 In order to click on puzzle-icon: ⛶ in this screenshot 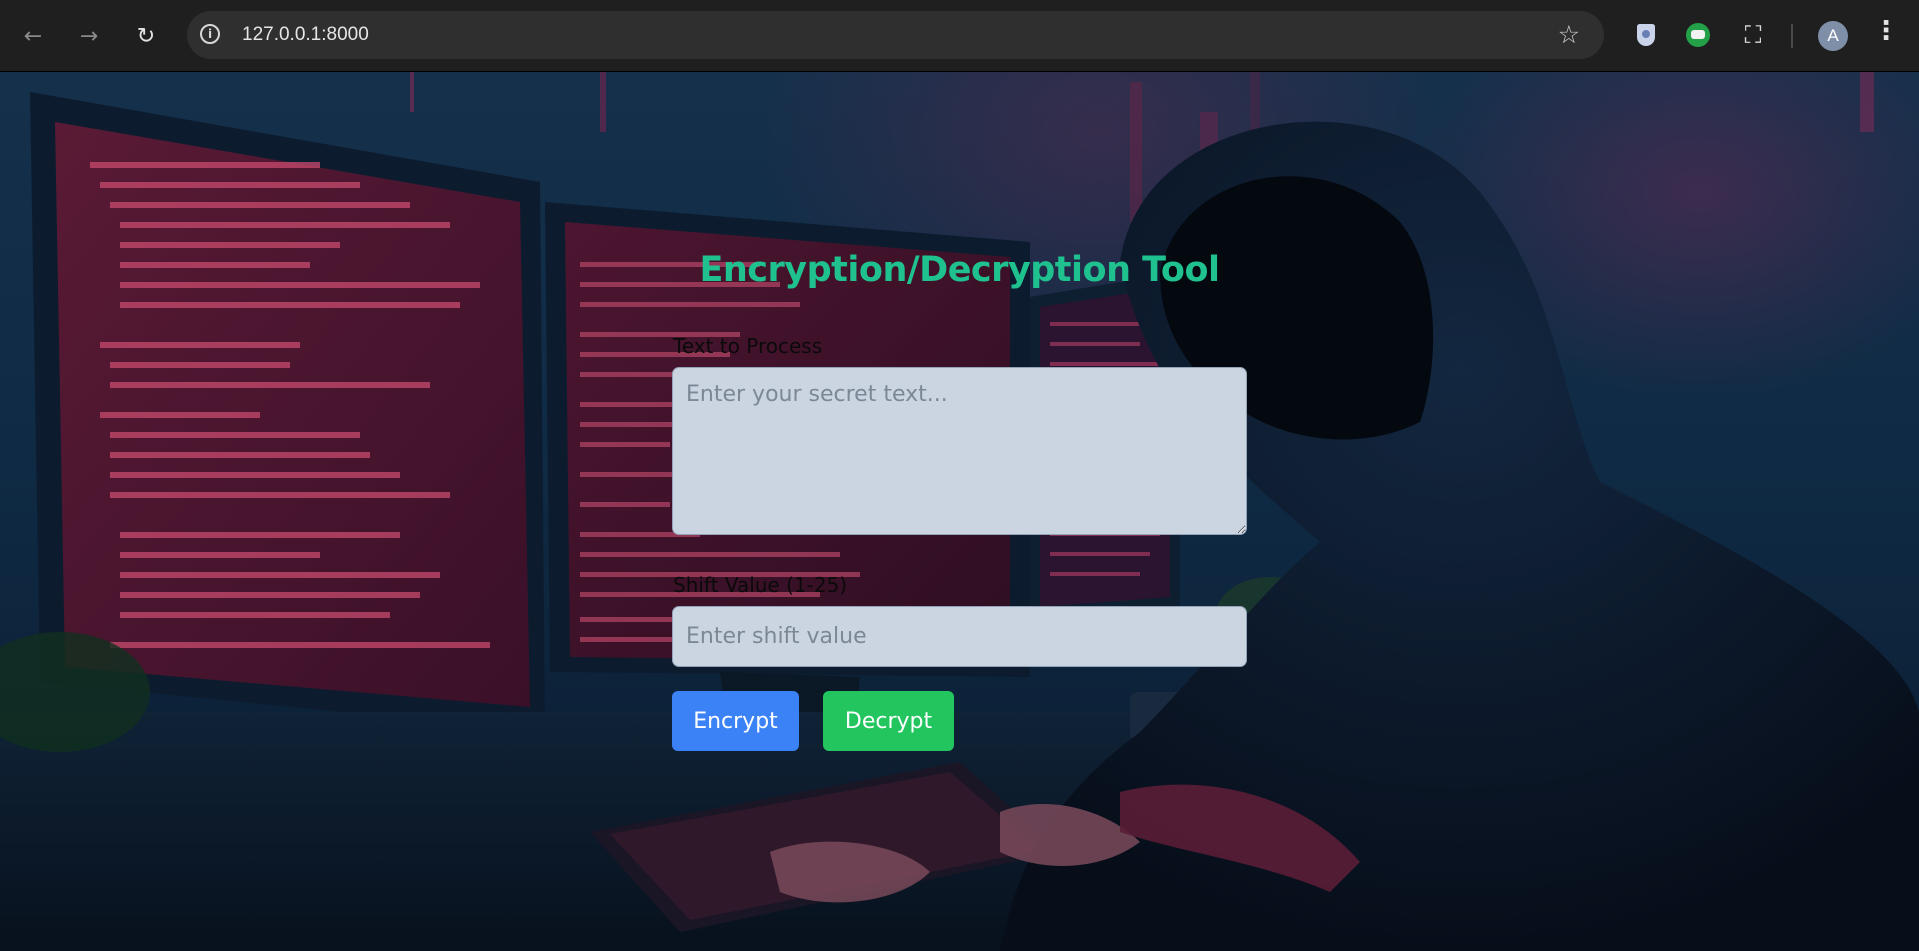, I will do `click(1753, 35)`.